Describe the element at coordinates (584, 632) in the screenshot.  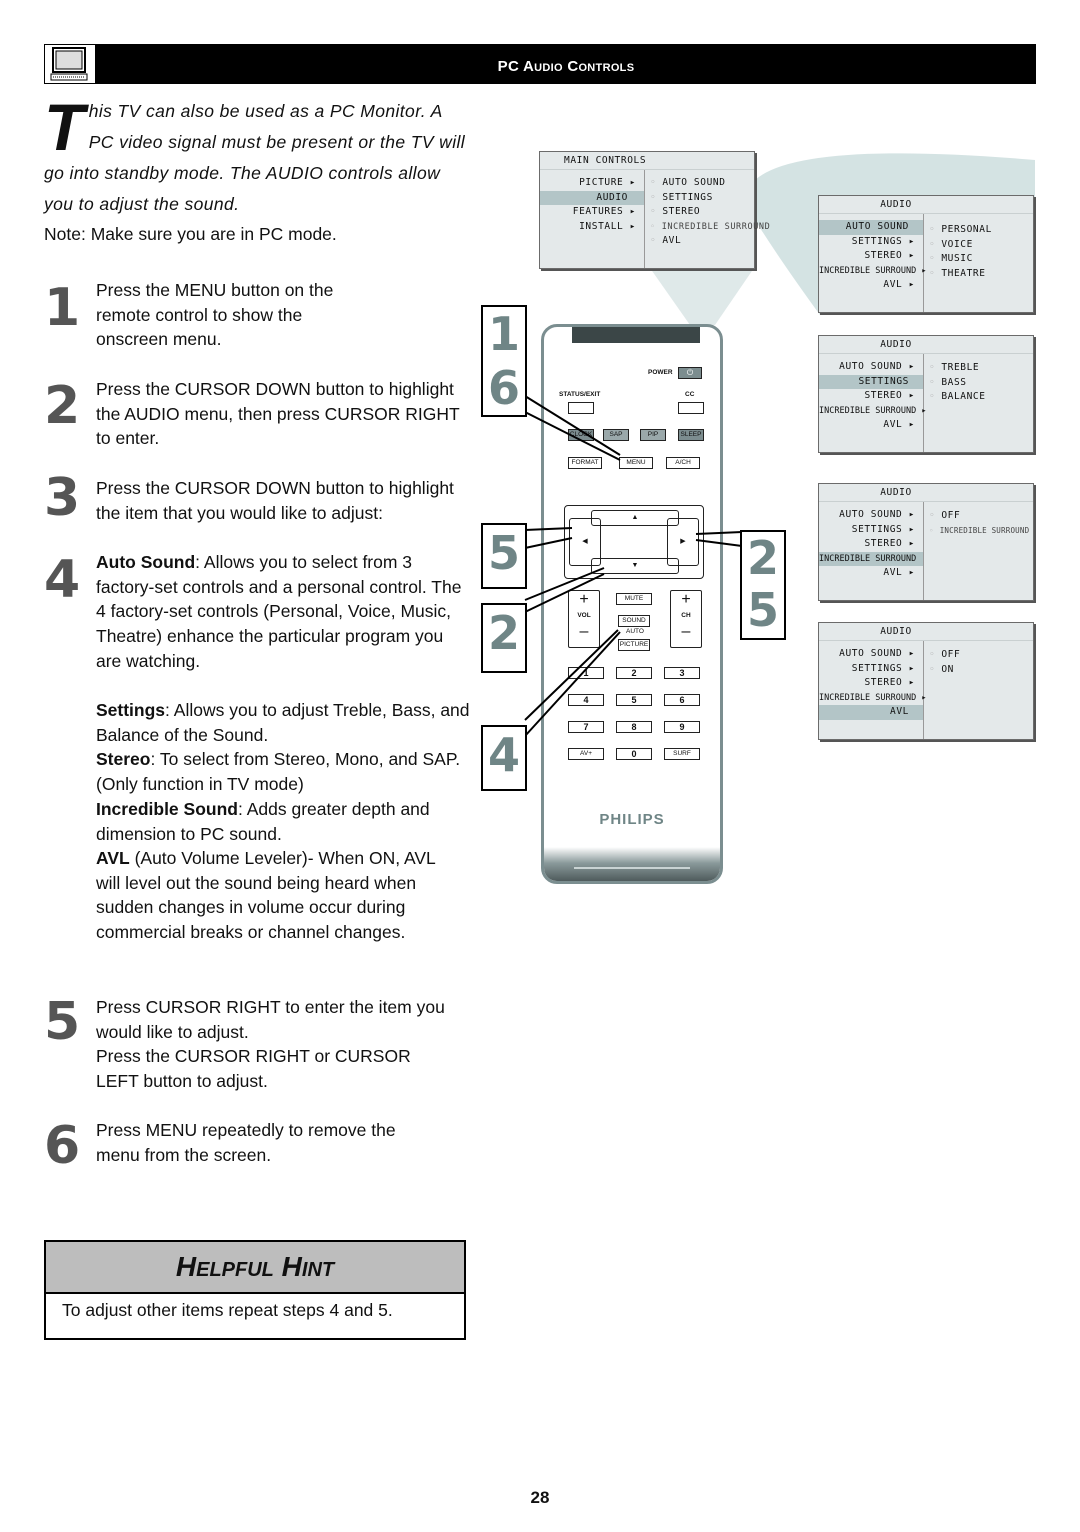
I see `vol-down: –` at that location.